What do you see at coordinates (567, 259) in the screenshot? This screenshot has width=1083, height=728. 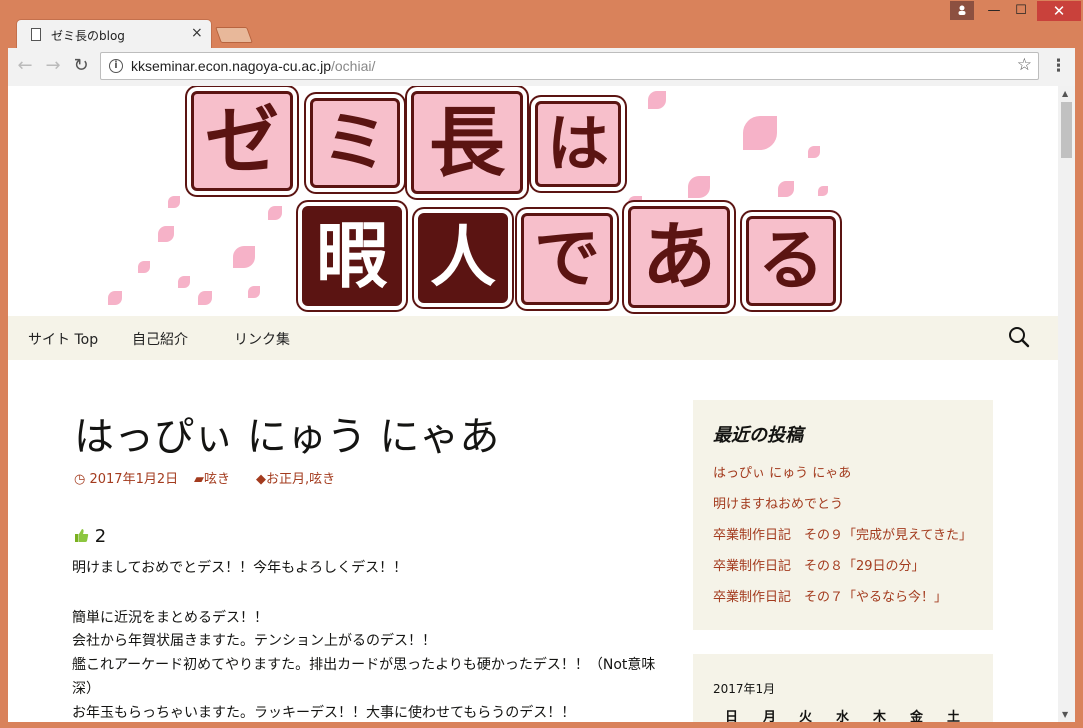 I see `title-tile: で` at bounding box center [567, 259].